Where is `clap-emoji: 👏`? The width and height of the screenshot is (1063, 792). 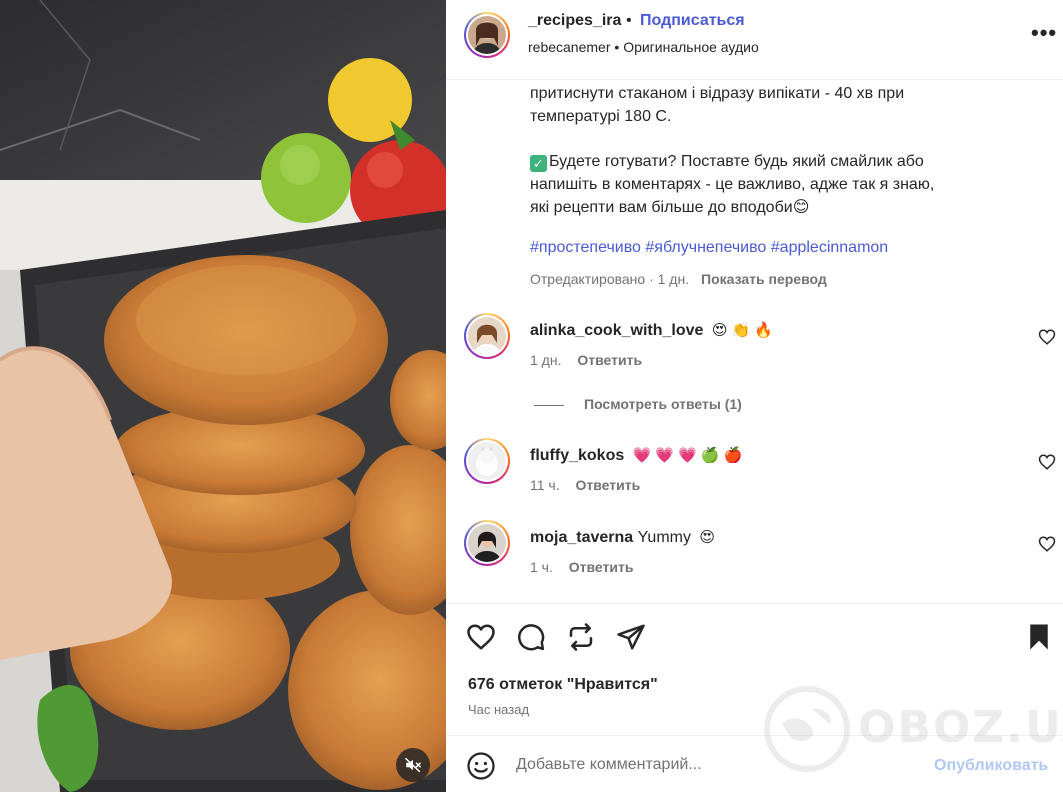
clap-emoji: 👏 is located at coordinates (741, 330).